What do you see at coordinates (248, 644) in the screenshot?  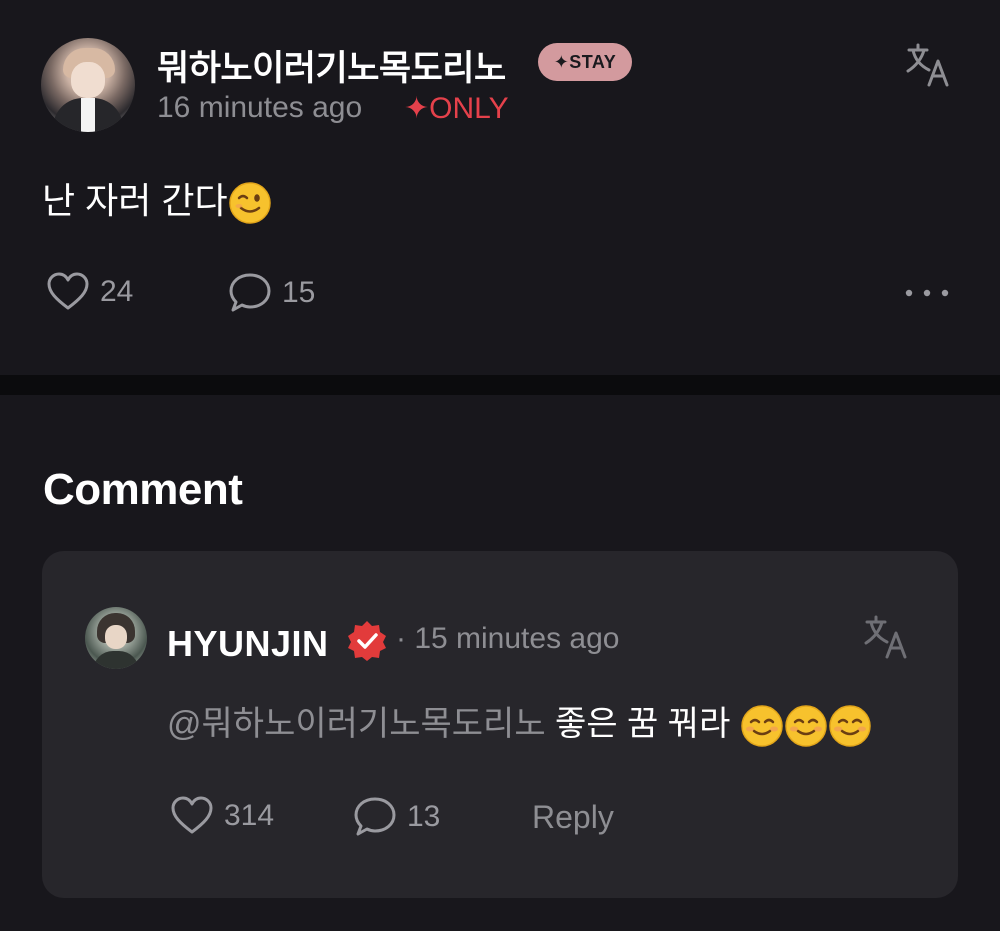 I see `comment-author-name: HYUNJIN` at bounding box center [248, 644].